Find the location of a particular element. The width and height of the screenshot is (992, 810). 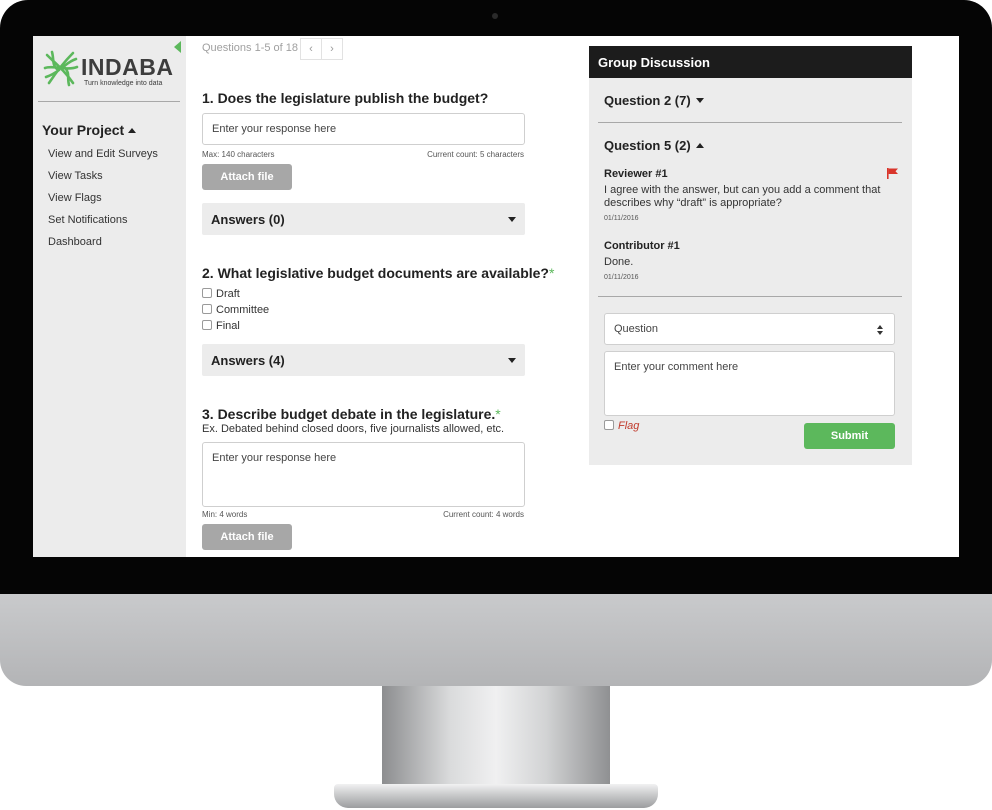

question-1-limit: Max: 140 characters is located at coordinates (238, 154).